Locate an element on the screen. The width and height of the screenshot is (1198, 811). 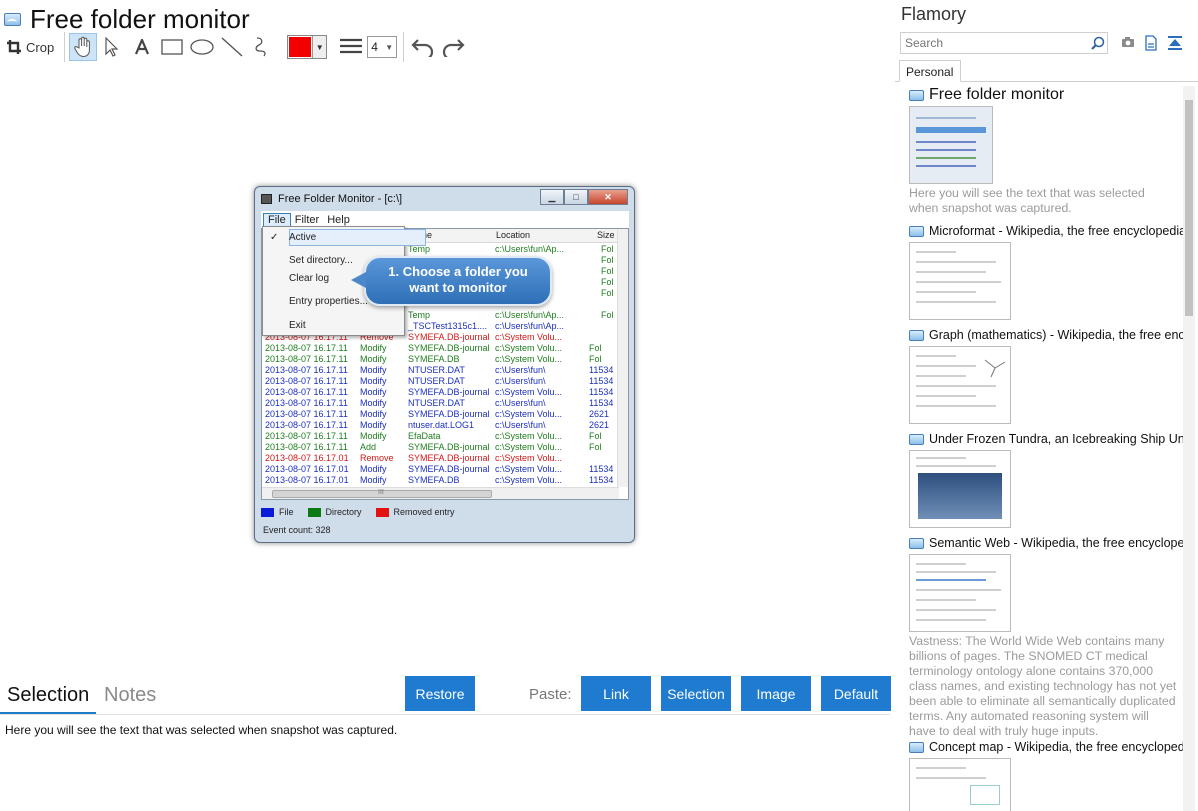
sidebar-scrollbar is located at coordinates (1189, 448).